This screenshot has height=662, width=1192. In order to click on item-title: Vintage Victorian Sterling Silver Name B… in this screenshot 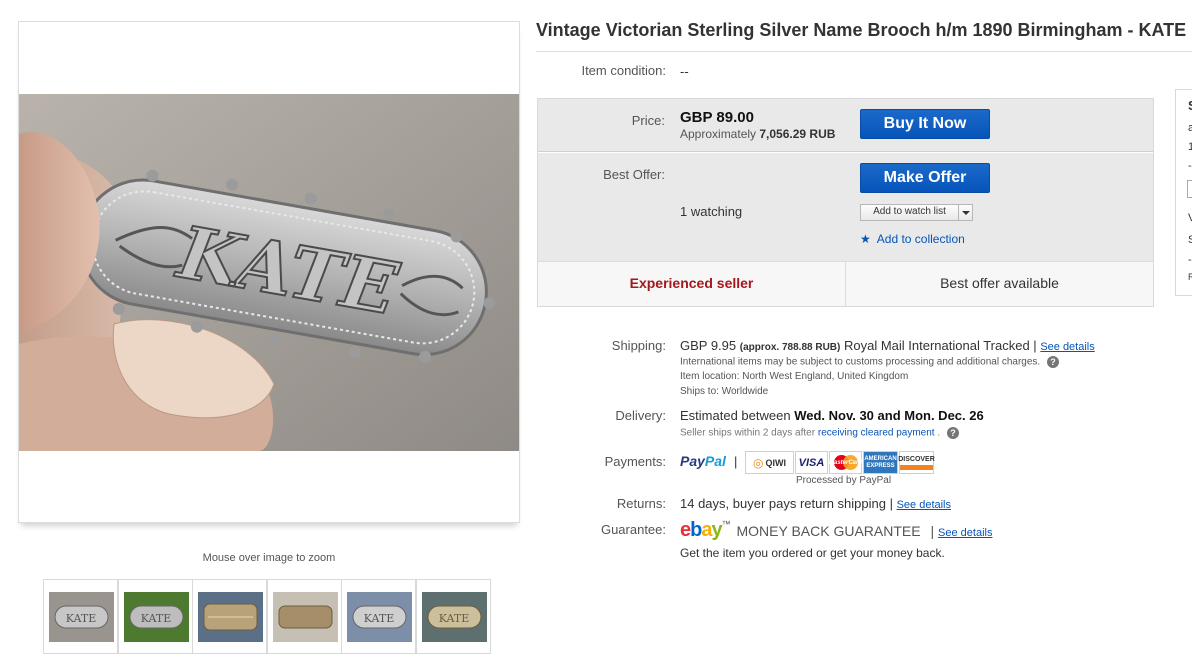, I will do `click(861, 30)`.